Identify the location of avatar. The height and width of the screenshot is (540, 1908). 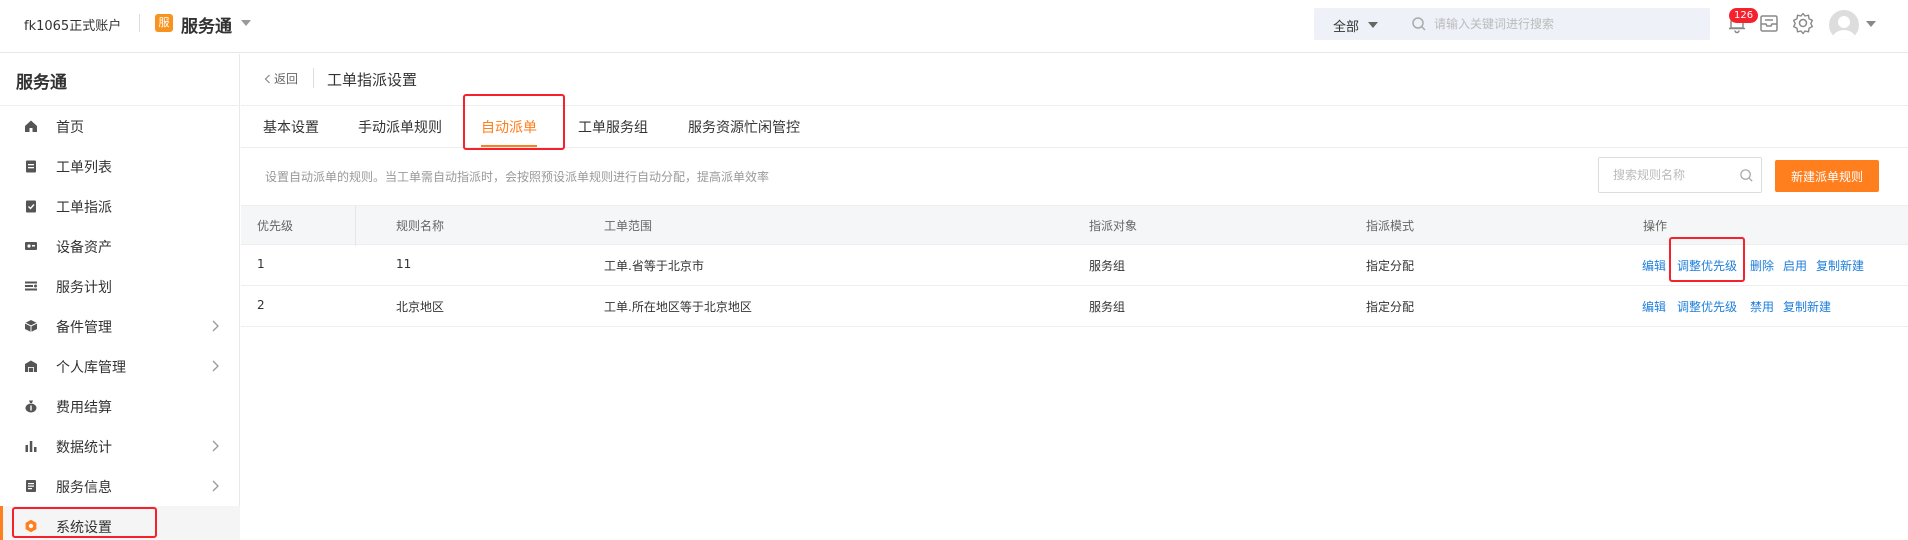
(1844, 25).